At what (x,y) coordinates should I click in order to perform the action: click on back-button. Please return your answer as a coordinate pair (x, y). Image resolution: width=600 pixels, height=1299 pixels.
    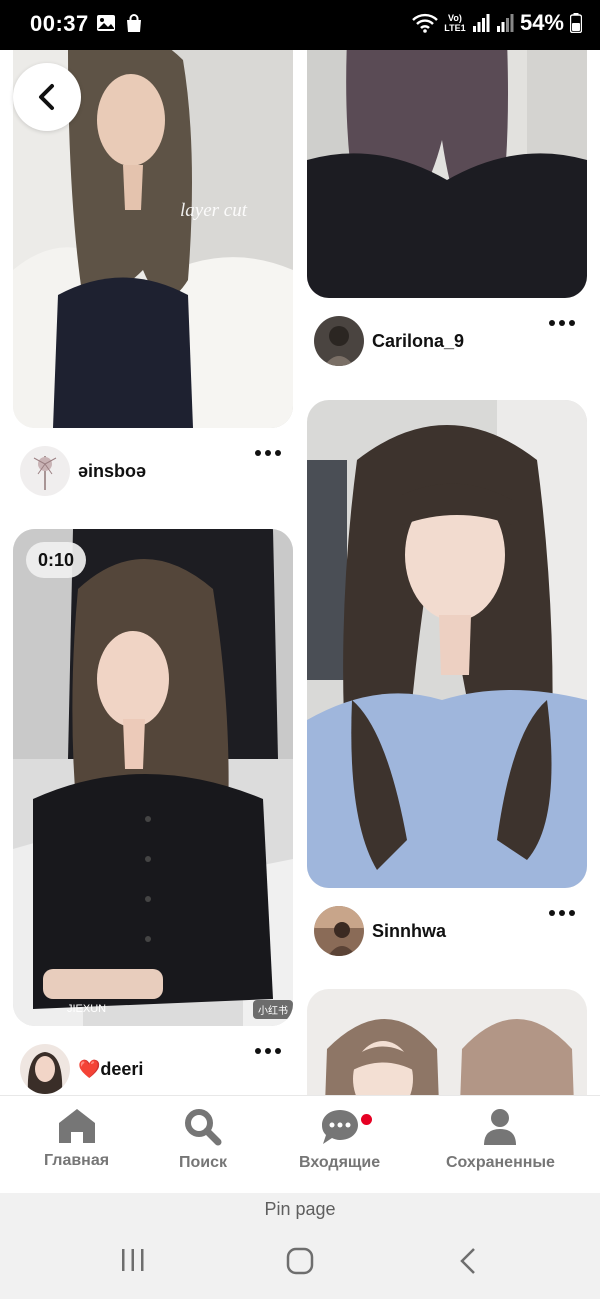
    Looking at the image, I should click on (47, 97).